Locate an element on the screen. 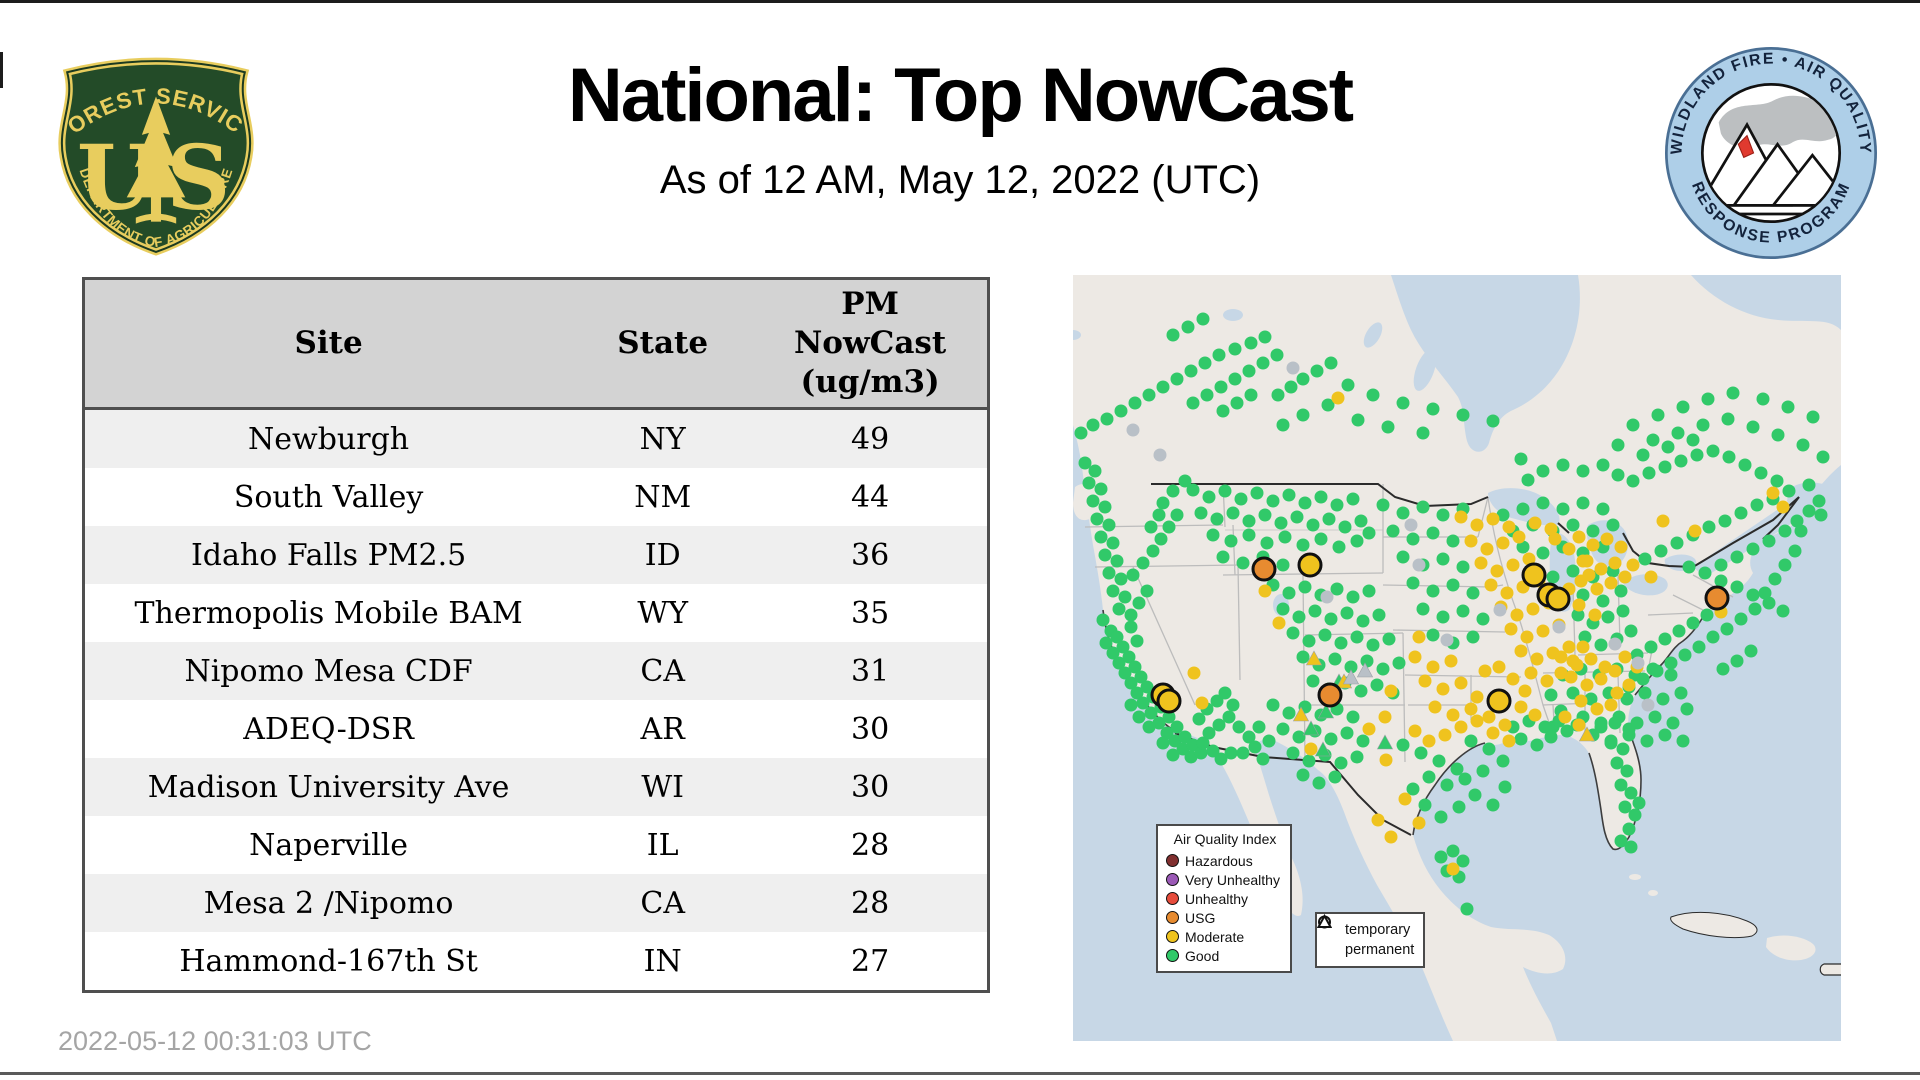 This screenshot has width=1920, height=1080. generation-timestamp: 2022-05-12 00:31:03 UTC is located at coordinates (215, 1041).